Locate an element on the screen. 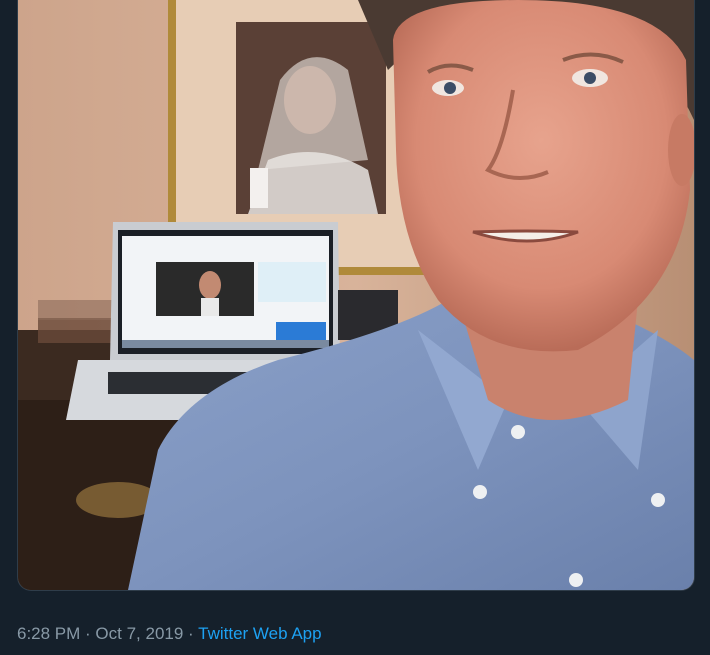 The width and height of the screenshot is (710, 655). tweet-date: Oct 7, 2019 is located at coordinates (139, 633).